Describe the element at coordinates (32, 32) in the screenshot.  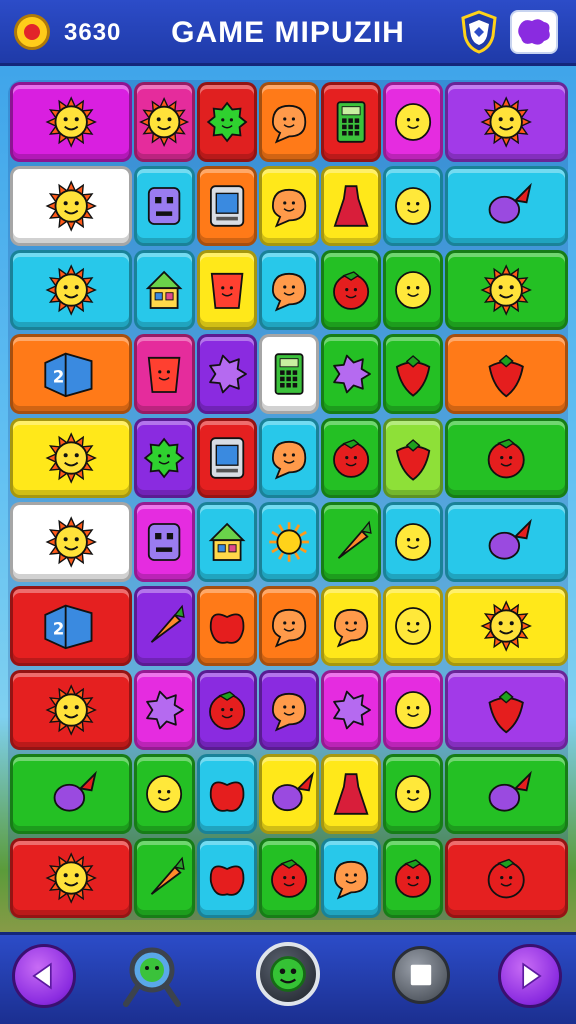
I see `tomato-coin-icon` at that location.